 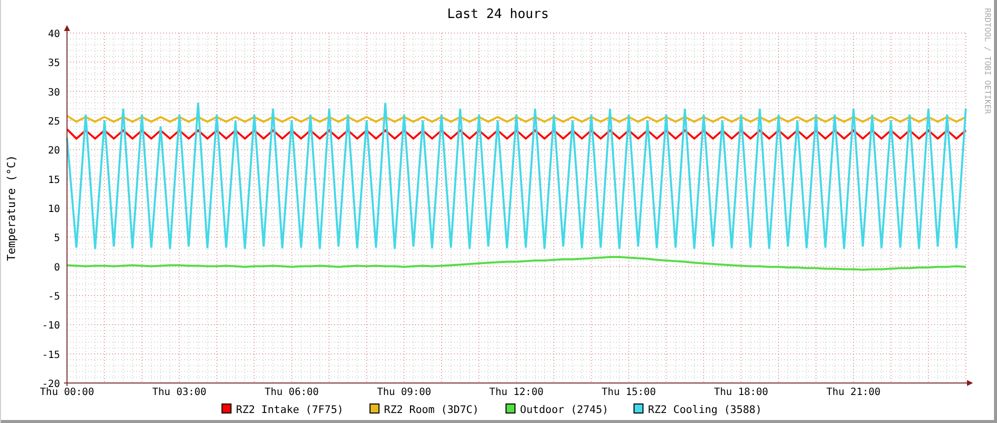 I want to click on y-tick-label: 25, so click(x=54, y=122).